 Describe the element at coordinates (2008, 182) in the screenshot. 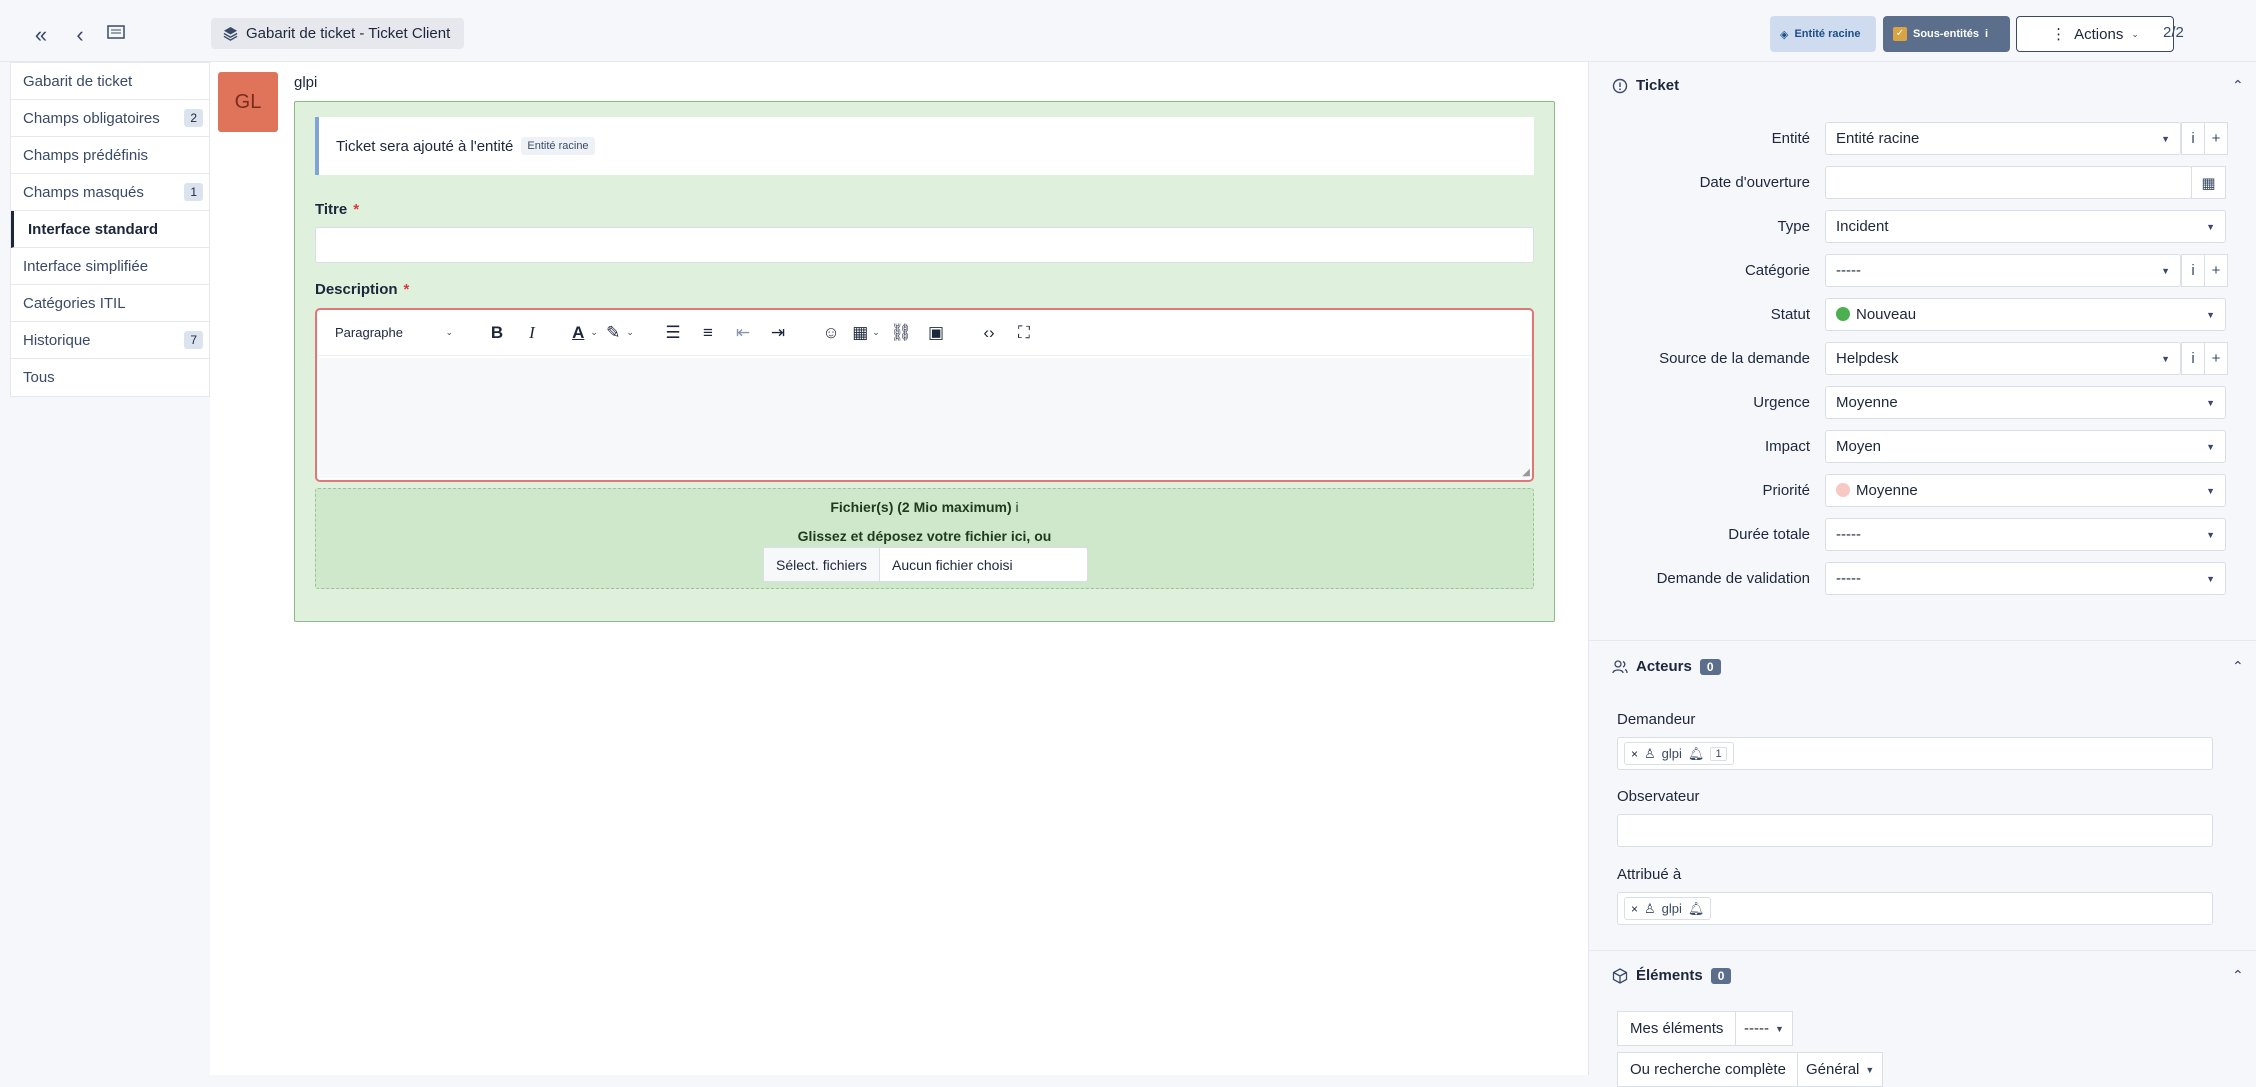

I see `opening-date-input` at that location.